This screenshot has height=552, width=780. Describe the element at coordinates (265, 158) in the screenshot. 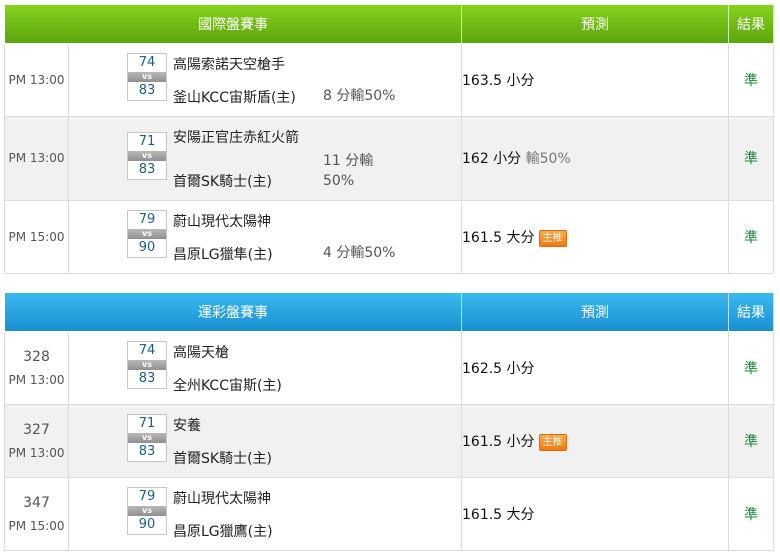

I see `game-cell: 71 vs 83 安陽正官庄赤紅火箭 首爾SK騎士(主) 11 分輸 50%` at that location.